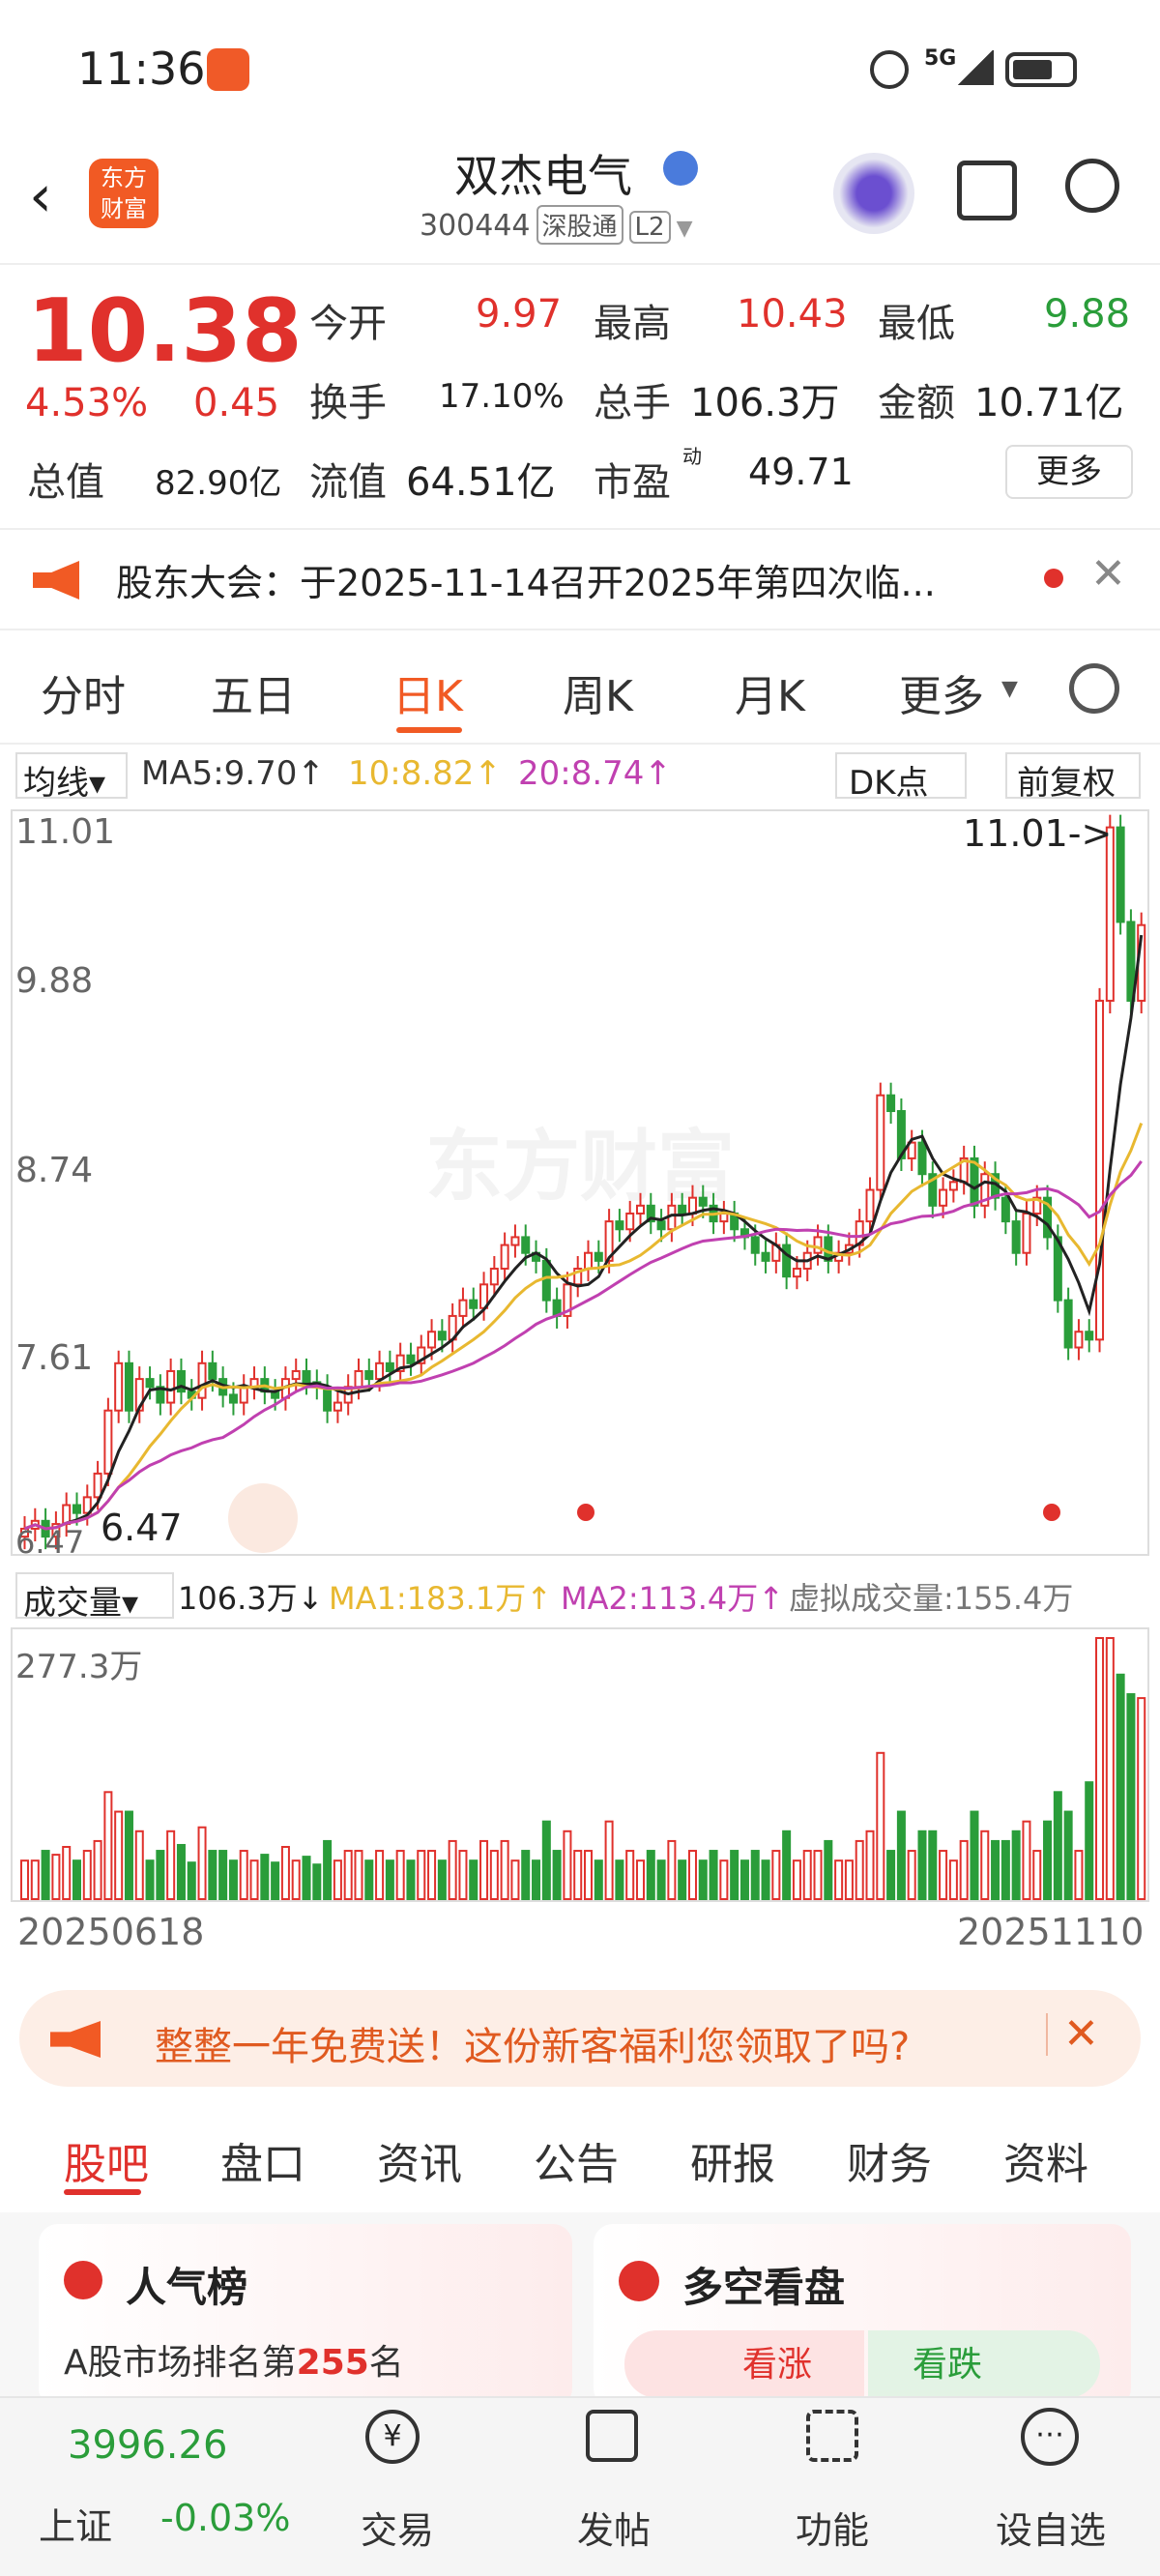 This screenshot has width=1160, height=2576. Describe the element at coordinates (1073, 777) in the screenshot. I see `adjust-button: 前复权` at that location.